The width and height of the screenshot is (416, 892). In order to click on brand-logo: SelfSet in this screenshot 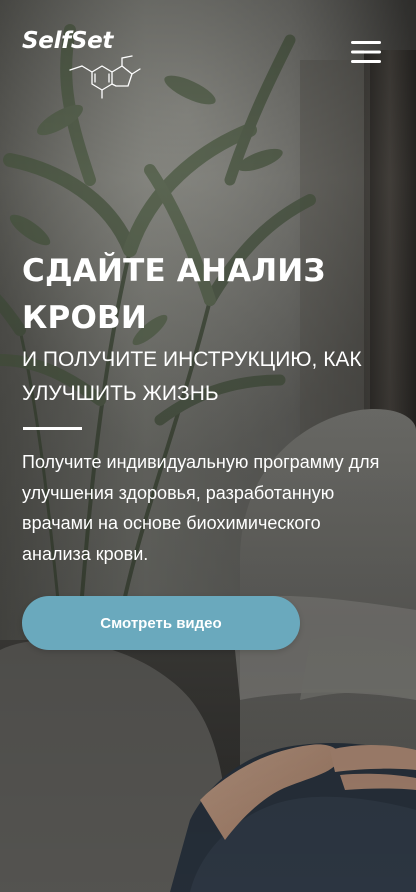, I will do `click(87, 65)`.